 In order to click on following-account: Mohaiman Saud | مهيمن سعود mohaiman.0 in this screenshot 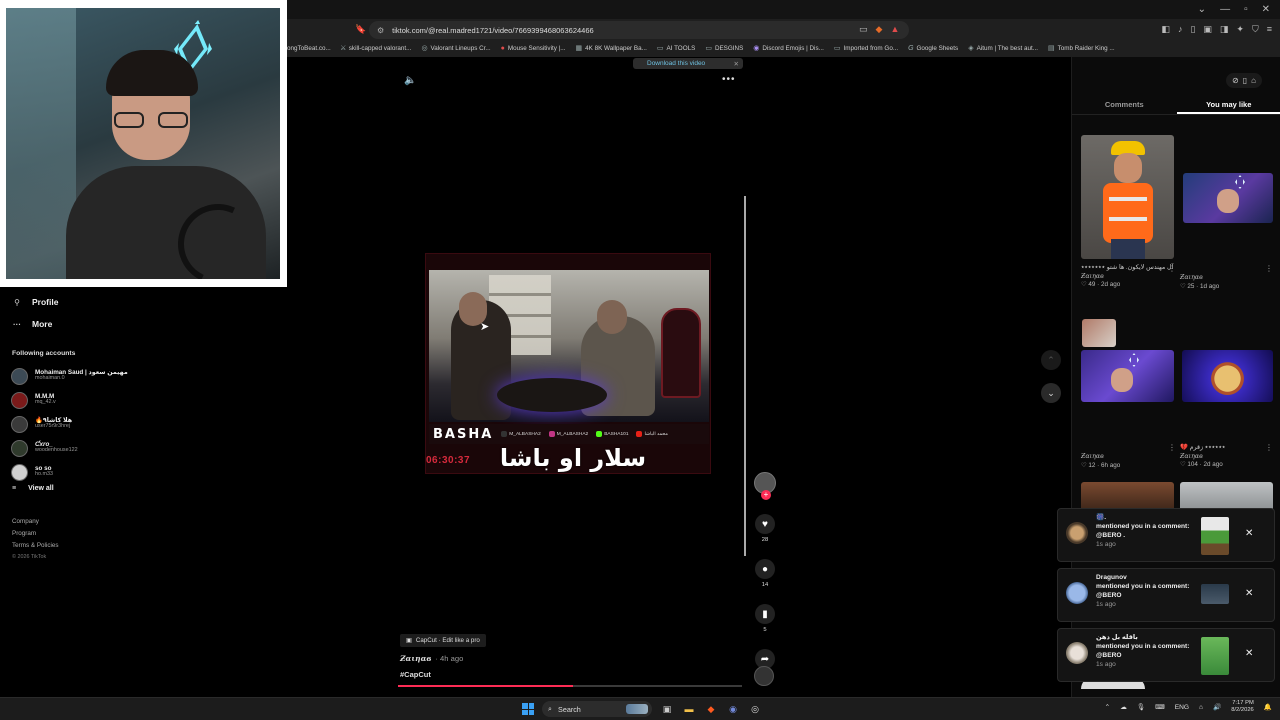, I will do `click(86, 376)`.